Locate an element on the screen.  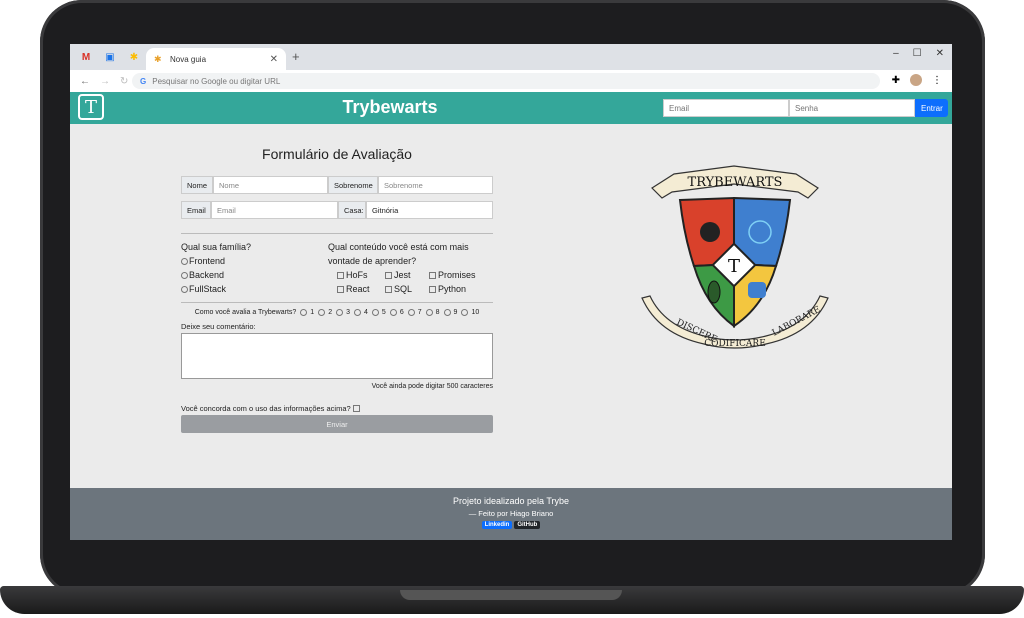
reload-icon: ↻ is located at coordinates (124, 81).